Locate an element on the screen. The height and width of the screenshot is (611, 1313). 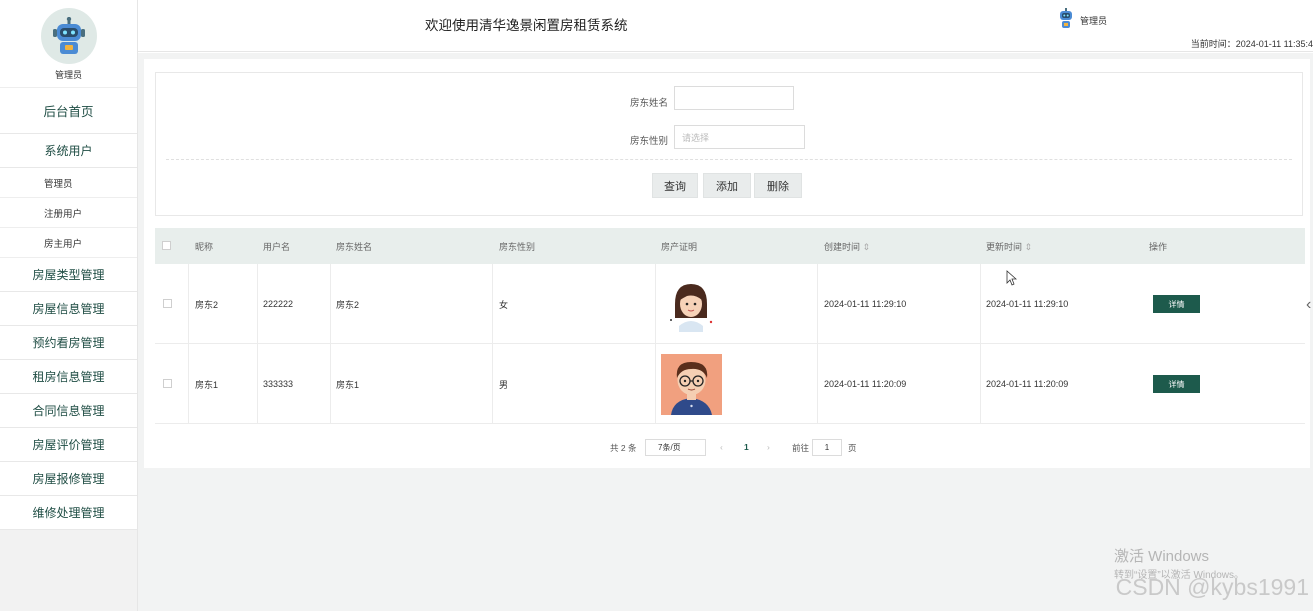
female-avatar-image is located at coordinates (691, 304).